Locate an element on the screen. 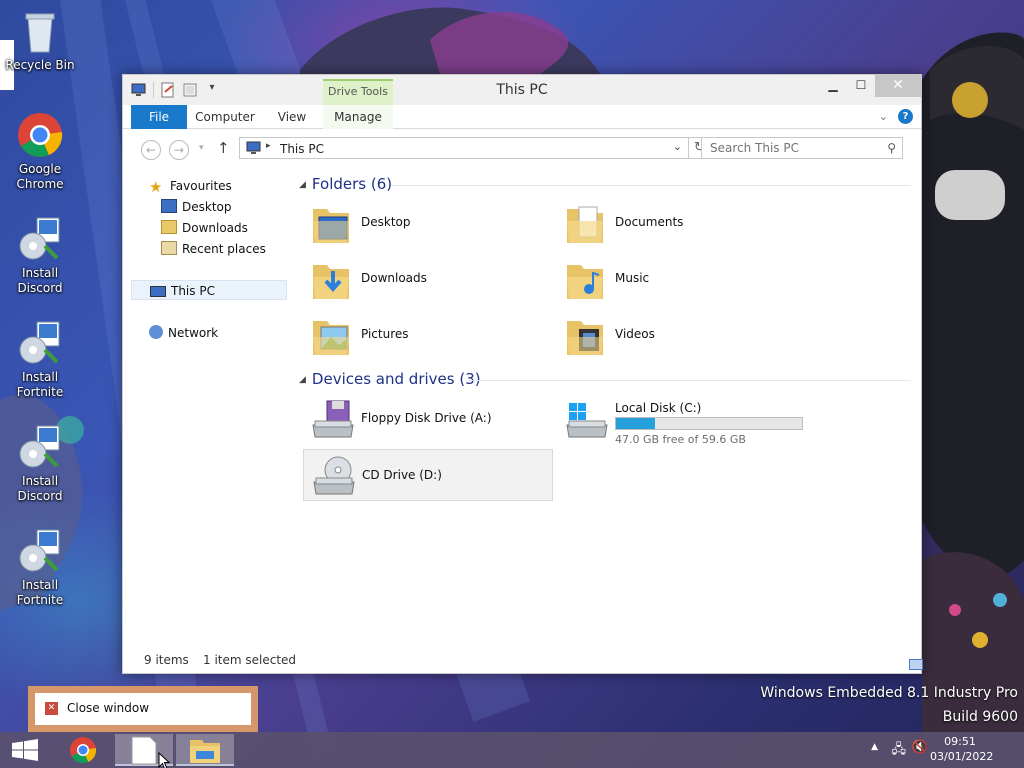  search-input is located at coordinates (795, 148).